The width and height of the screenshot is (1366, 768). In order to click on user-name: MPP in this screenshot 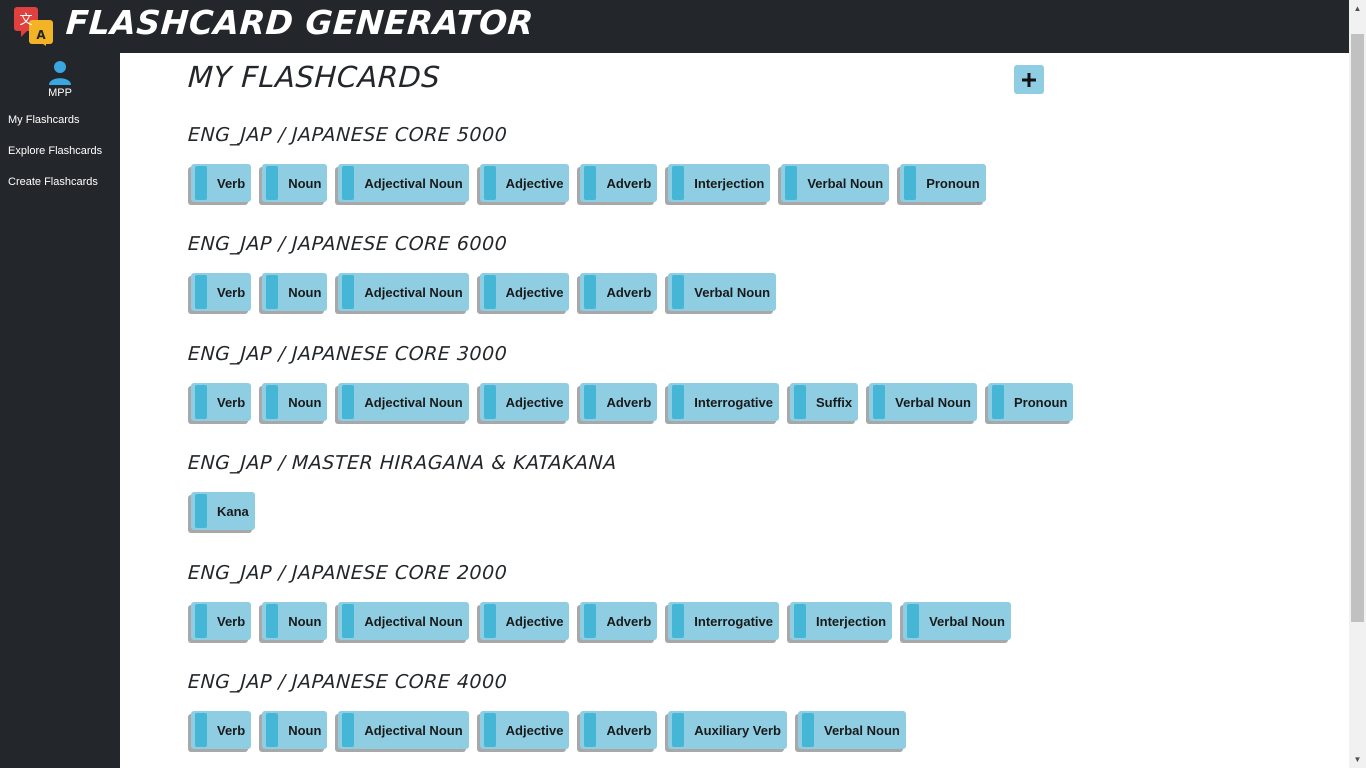, I will do `click(60, 93)`.